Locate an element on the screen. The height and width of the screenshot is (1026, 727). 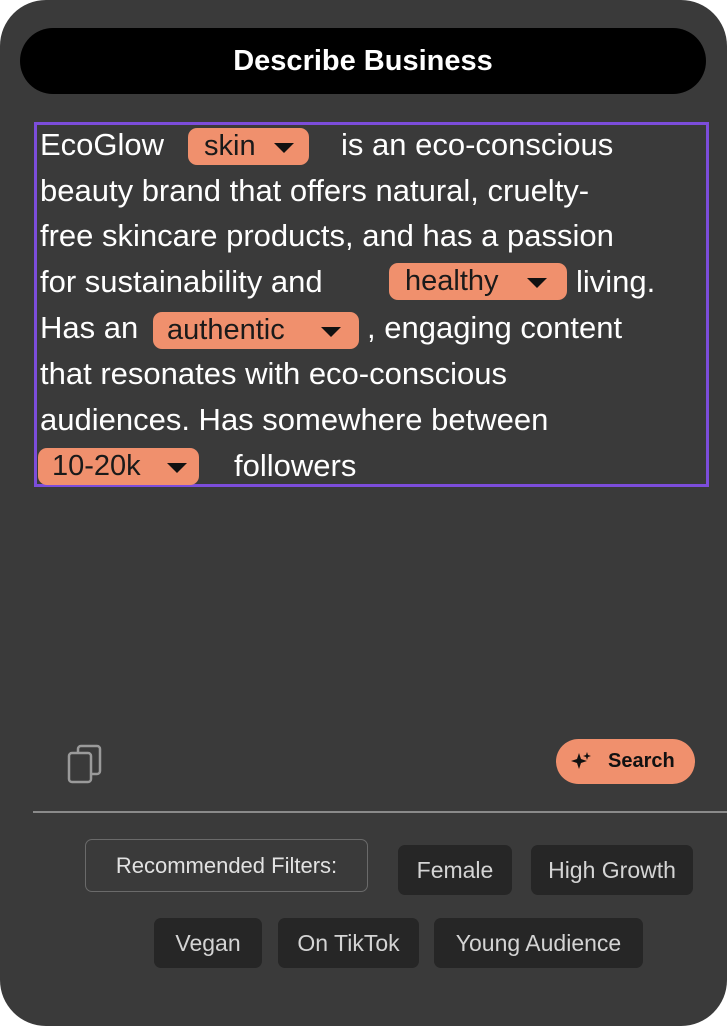
filter-chip-young-audience: Young Audience is located at coordinates (538, 943).